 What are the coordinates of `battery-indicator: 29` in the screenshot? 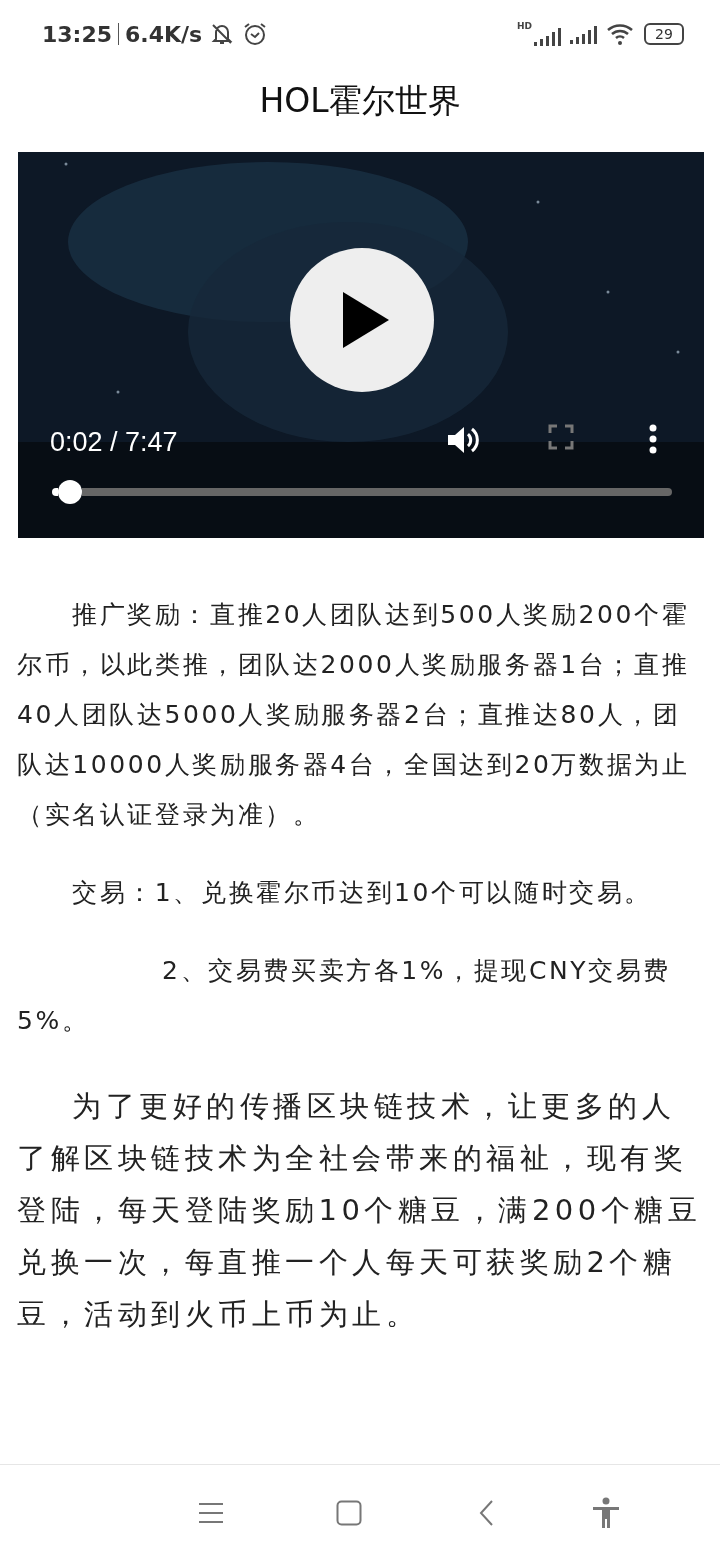 It's located at (664, 34).